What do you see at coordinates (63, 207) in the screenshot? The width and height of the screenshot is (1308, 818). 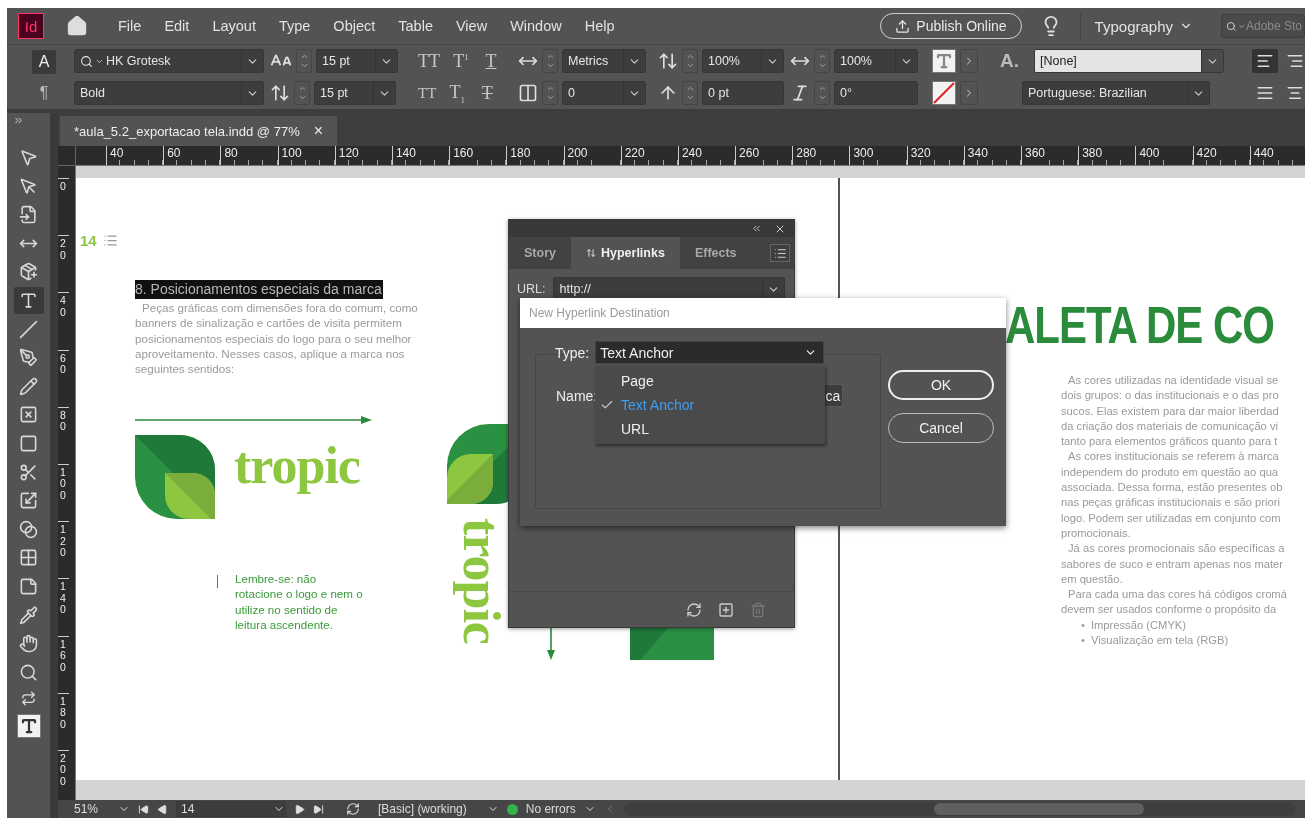 I see `ruler-label: 0` at bounding box center [63, 207].